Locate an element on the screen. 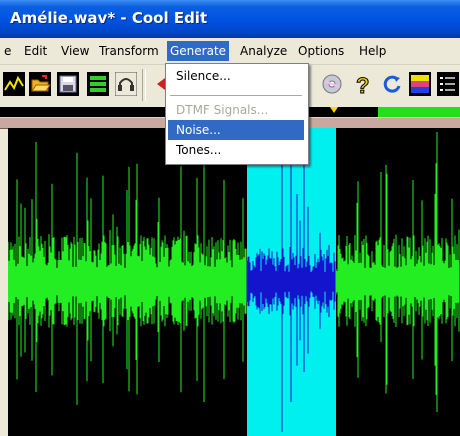 The height and width of the screenshot is (436, 460). display-options-icon is located at coordinates (448, 84).